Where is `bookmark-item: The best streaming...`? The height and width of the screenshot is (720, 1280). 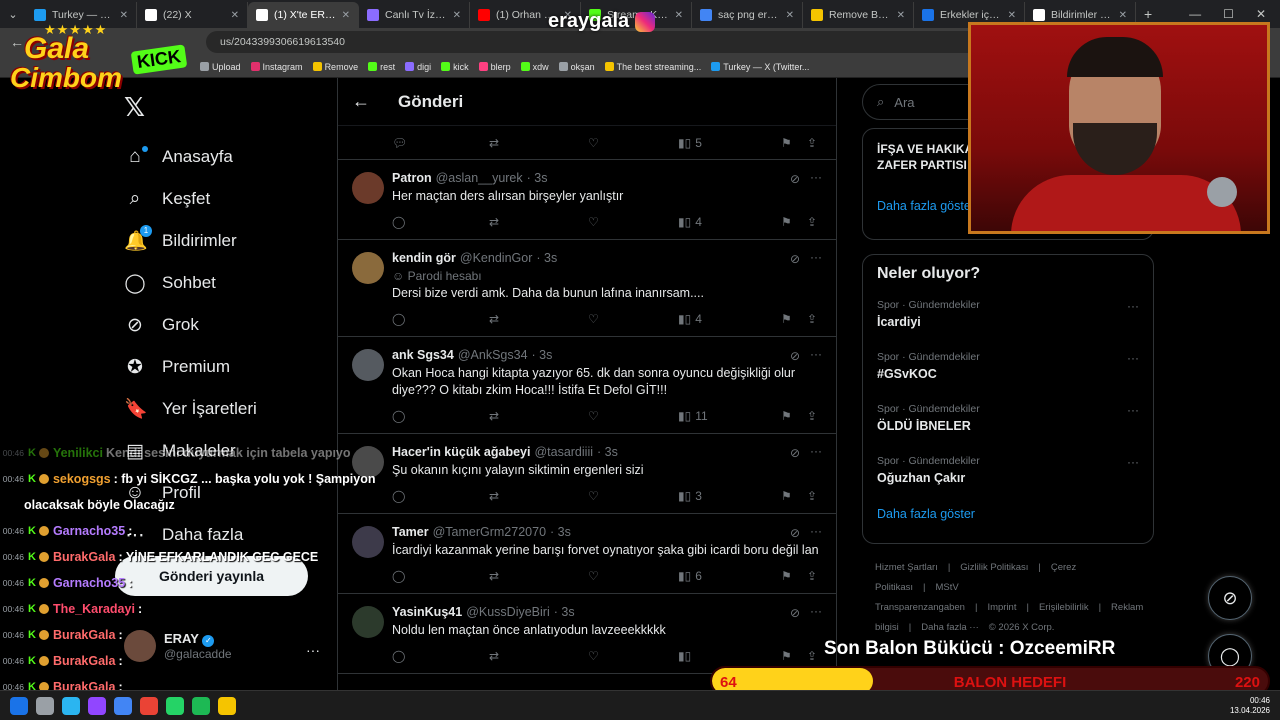
bookmark-item: The best streaming... is located at coordinates (652, 67).